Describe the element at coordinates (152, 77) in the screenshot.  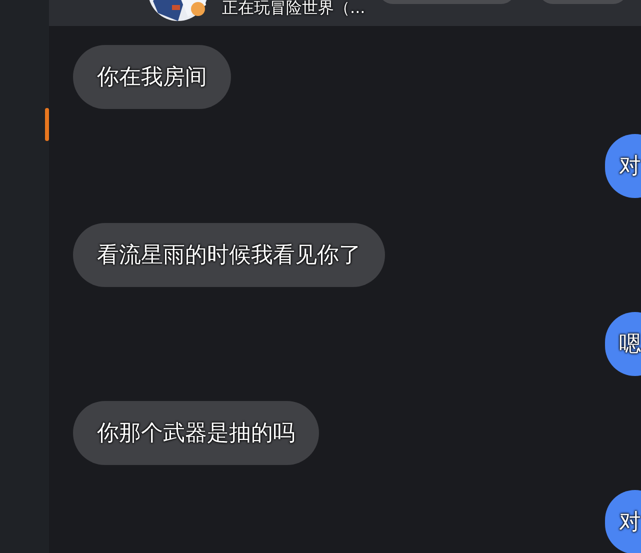
I see `received-message: 你在我房间` at that location.